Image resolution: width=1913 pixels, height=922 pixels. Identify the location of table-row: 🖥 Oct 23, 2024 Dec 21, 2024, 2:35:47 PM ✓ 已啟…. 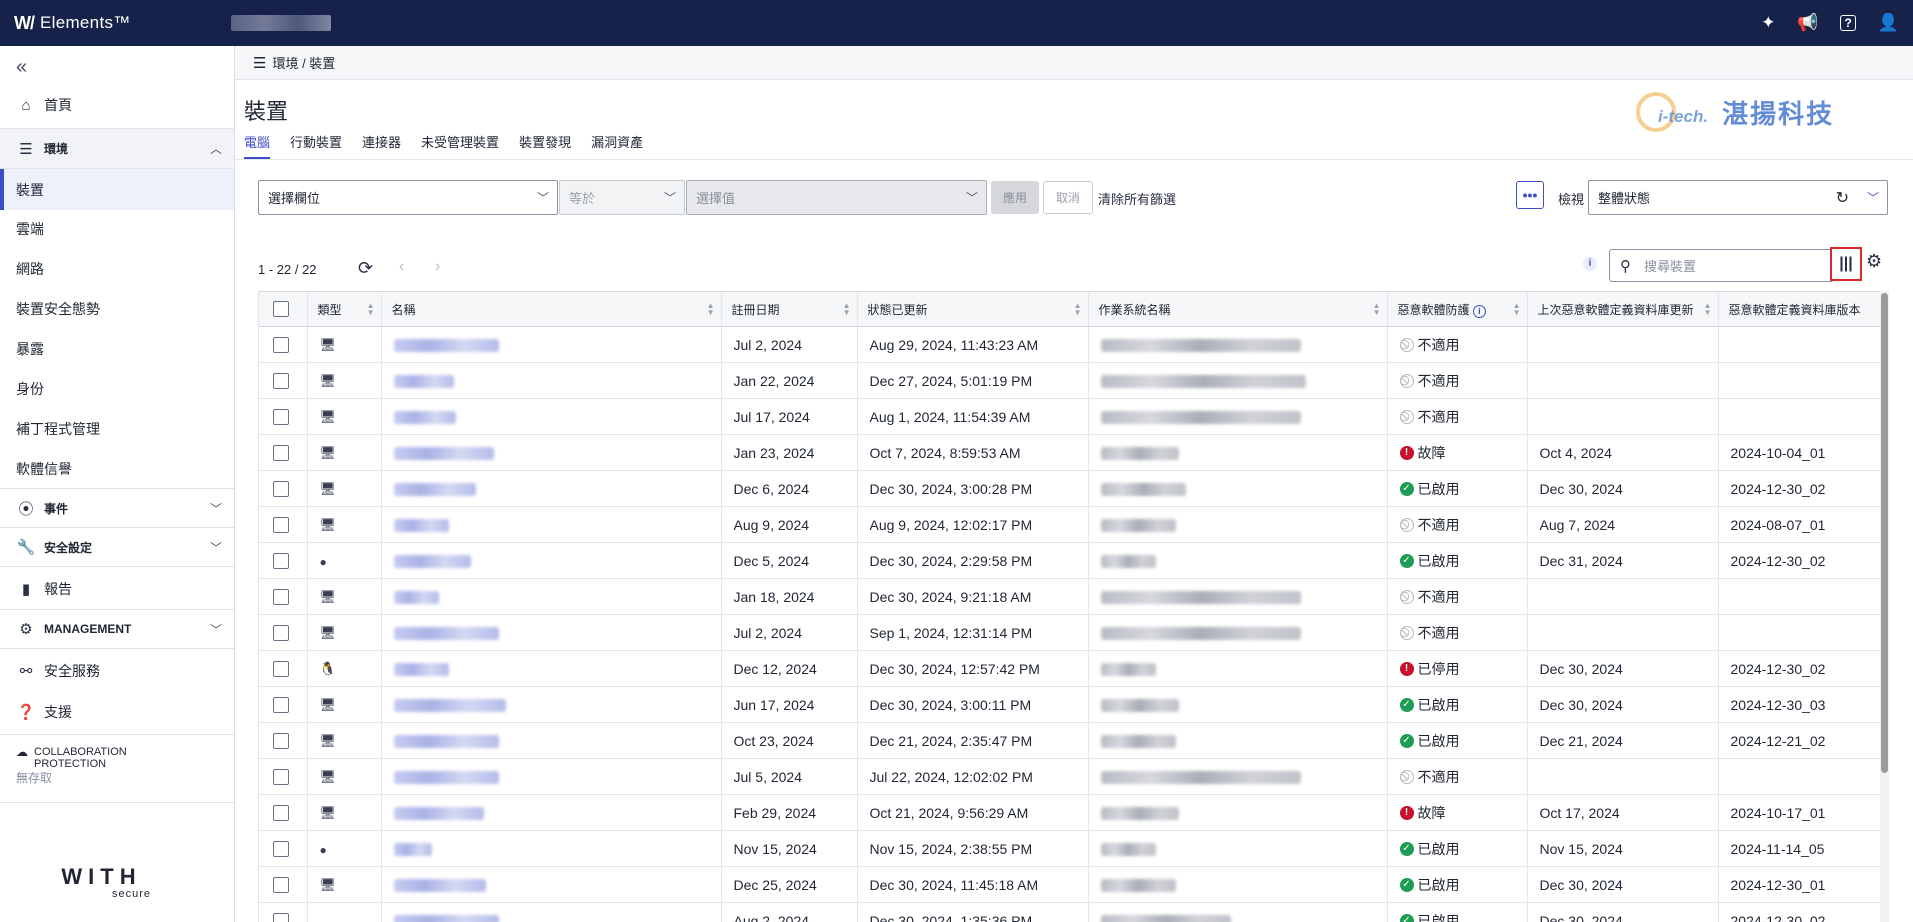
(1069, 740).